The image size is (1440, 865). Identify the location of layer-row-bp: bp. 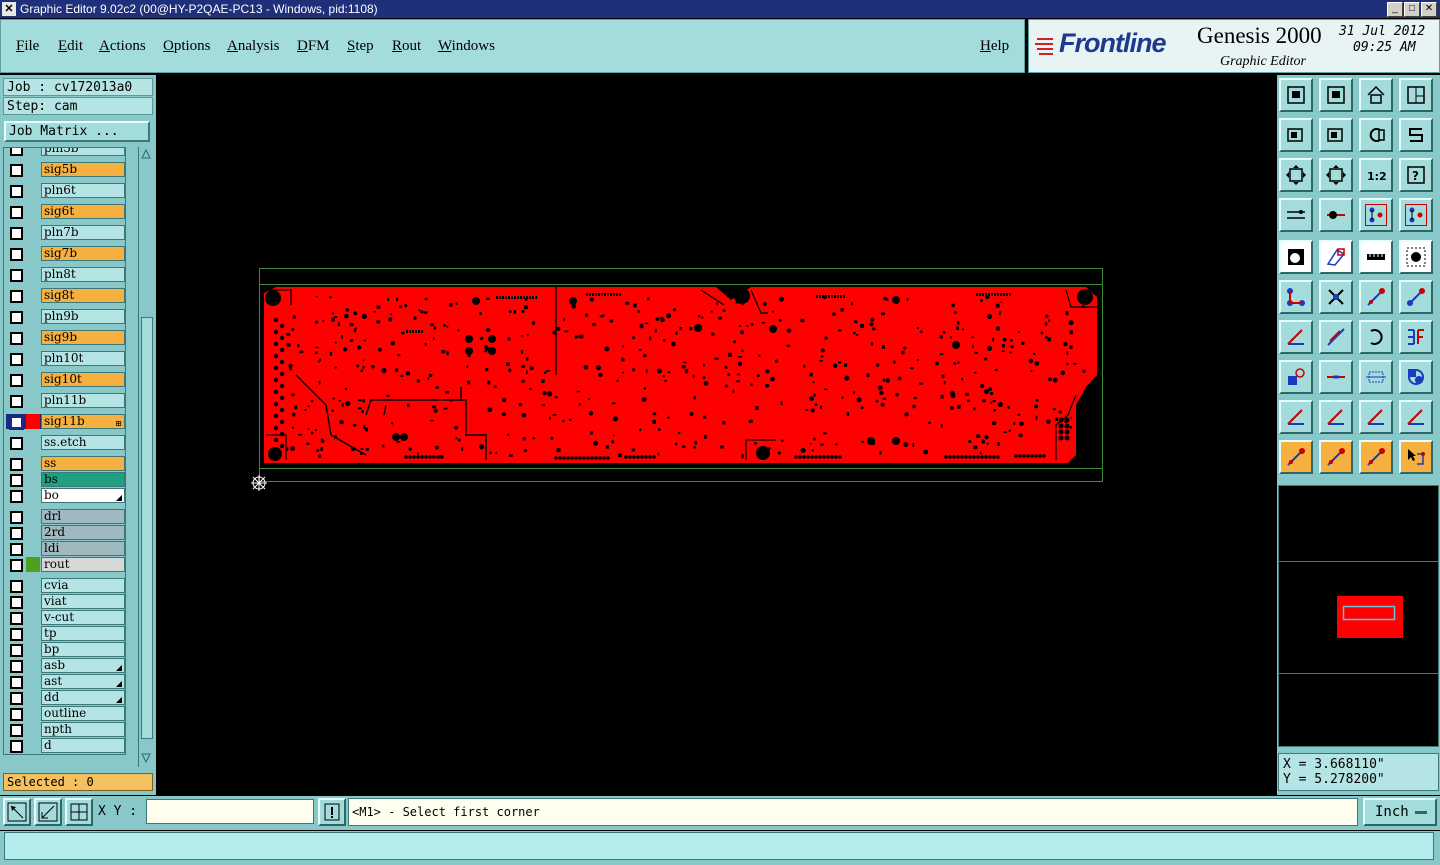
(65, 649).